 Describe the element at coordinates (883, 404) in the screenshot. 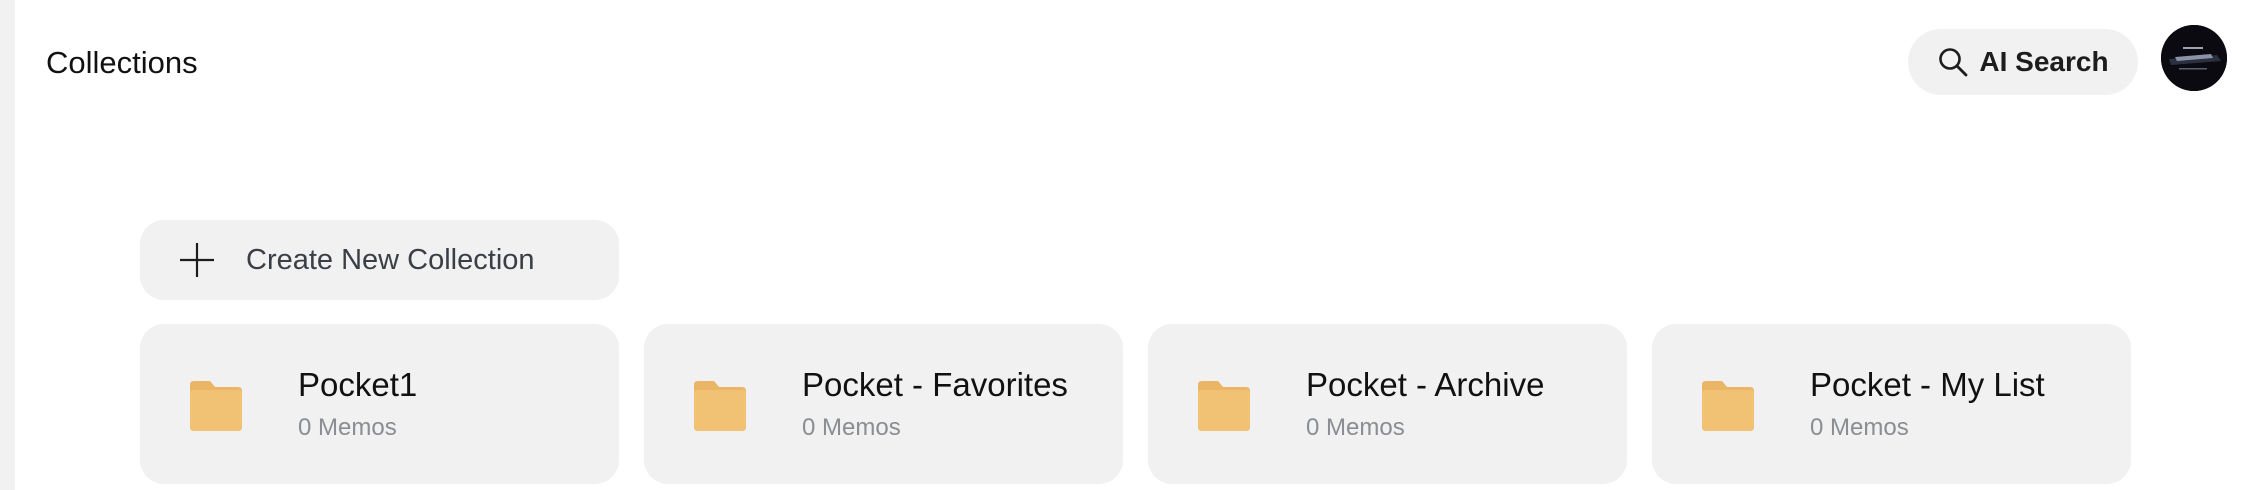

I see `collection-card-pocket-favorites: Pocket - Favorites 0 Memos` at that location.